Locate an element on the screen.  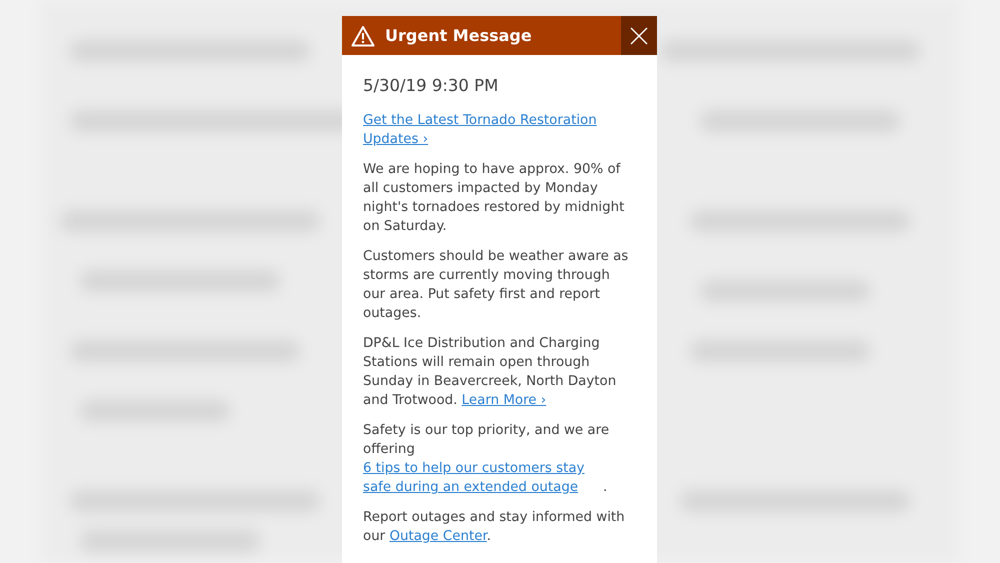
dialog-title: Urgent Message is located at coordinates (459, 35).